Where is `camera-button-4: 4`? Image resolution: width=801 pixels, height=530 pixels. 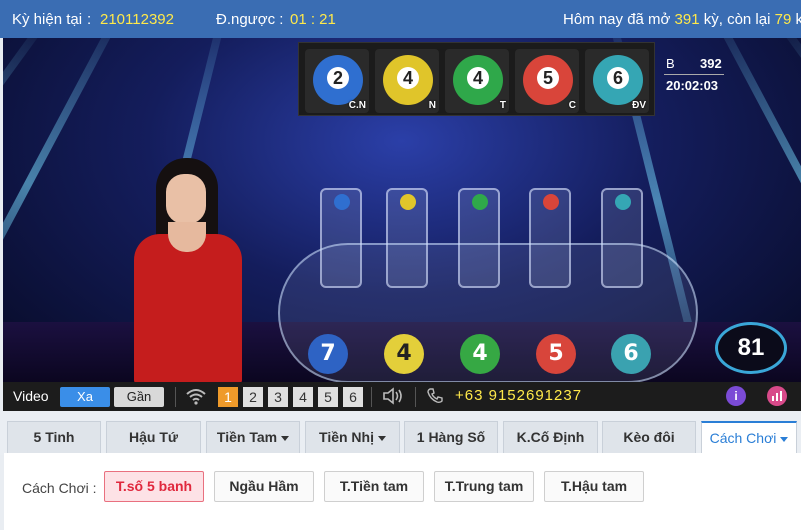 camera-button-4: 4 is located at coordinates (303, 397).